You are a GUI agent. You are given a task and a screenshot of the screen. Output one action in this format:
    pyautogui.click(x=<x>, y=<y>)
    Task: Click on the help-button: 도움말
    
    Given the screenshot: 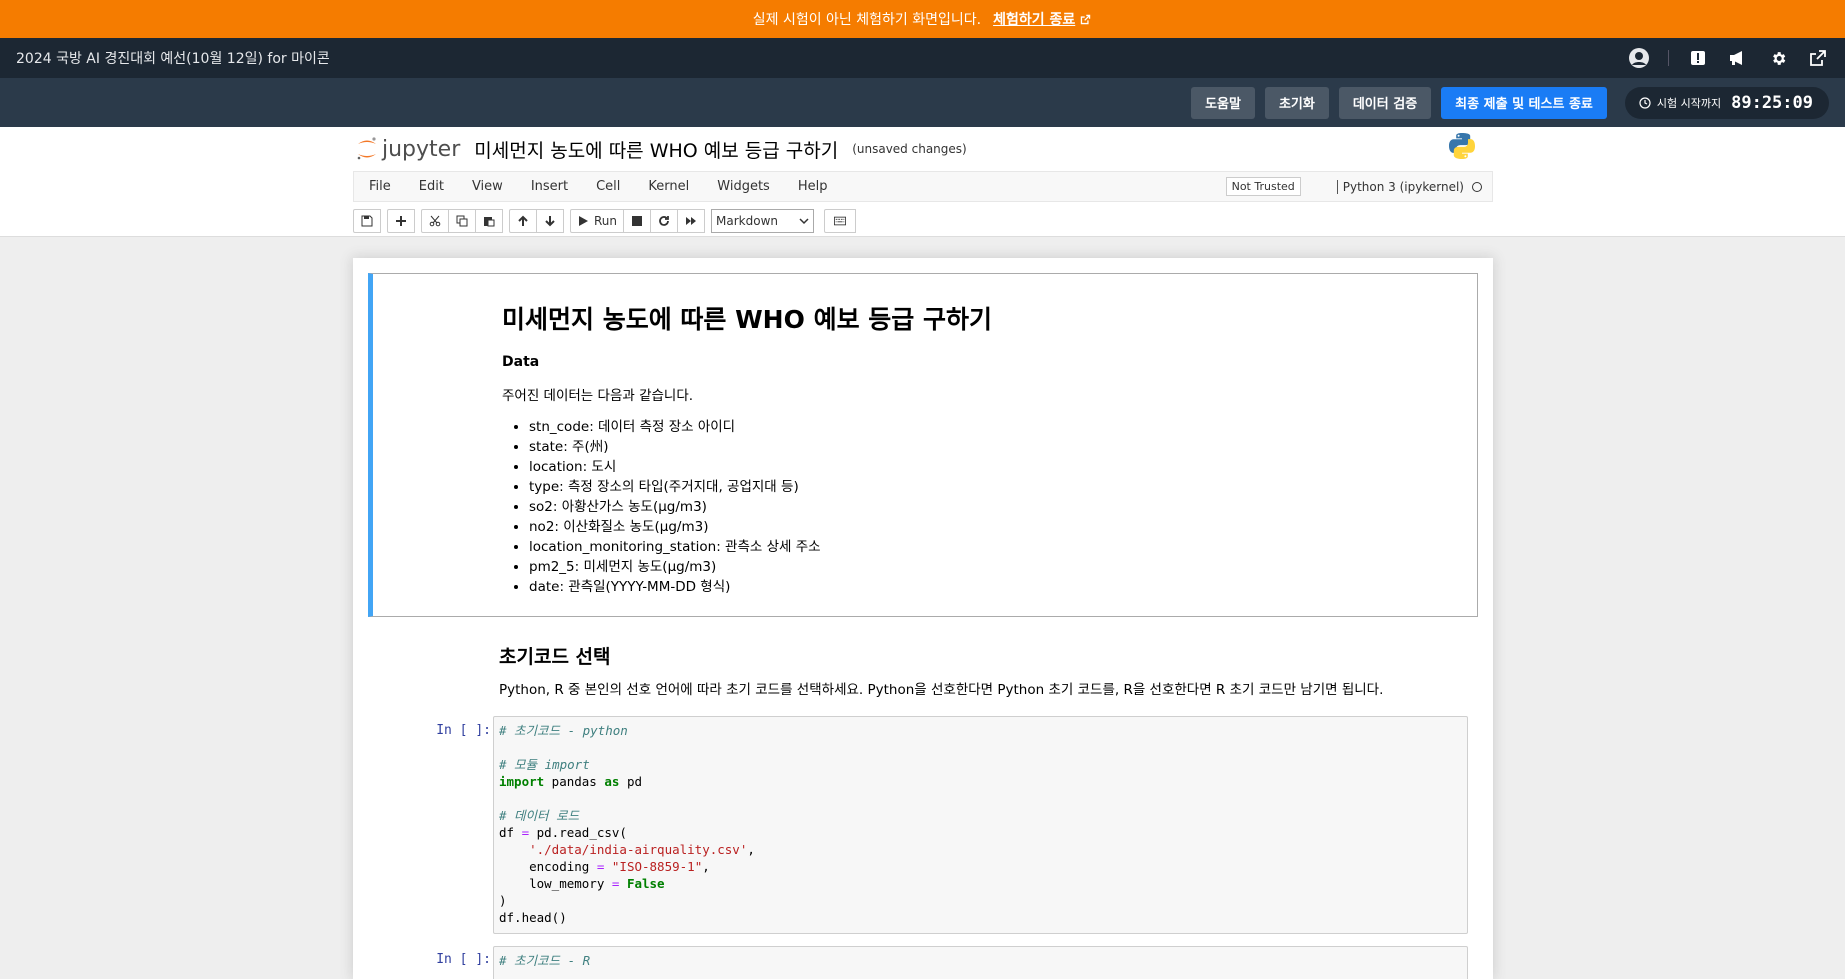 What is the action you would take?
    pyautogui.click(x=1223, y=102)
    